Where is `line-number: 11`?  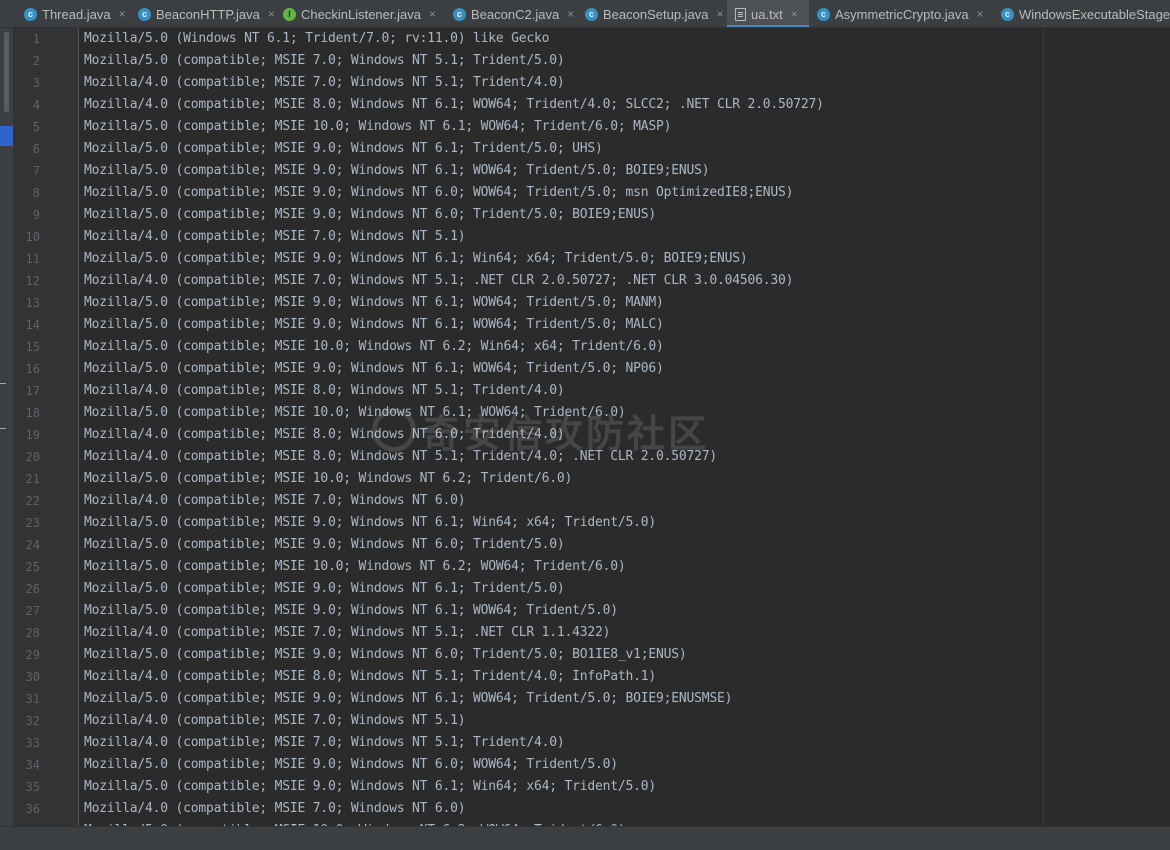
line-number: 11 is located at coordinates (32, 259).